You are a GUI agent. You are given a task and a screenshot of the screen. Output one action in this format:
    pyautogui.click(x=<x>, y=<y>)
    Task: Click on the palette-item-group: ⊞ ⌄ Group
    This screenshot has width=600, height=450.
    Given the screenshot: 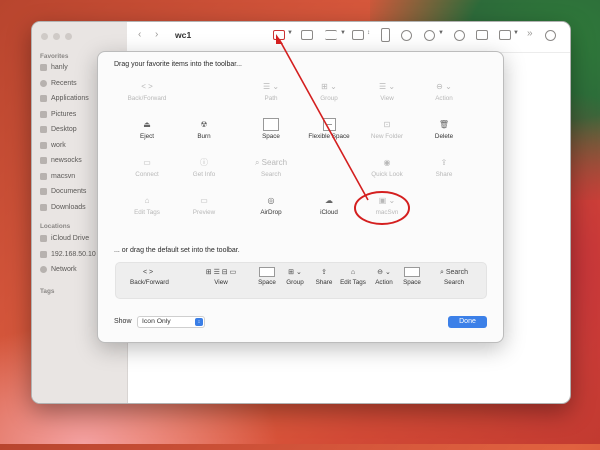 What is the action you would take?
    pyautogui.click(x=329, y=91)
    